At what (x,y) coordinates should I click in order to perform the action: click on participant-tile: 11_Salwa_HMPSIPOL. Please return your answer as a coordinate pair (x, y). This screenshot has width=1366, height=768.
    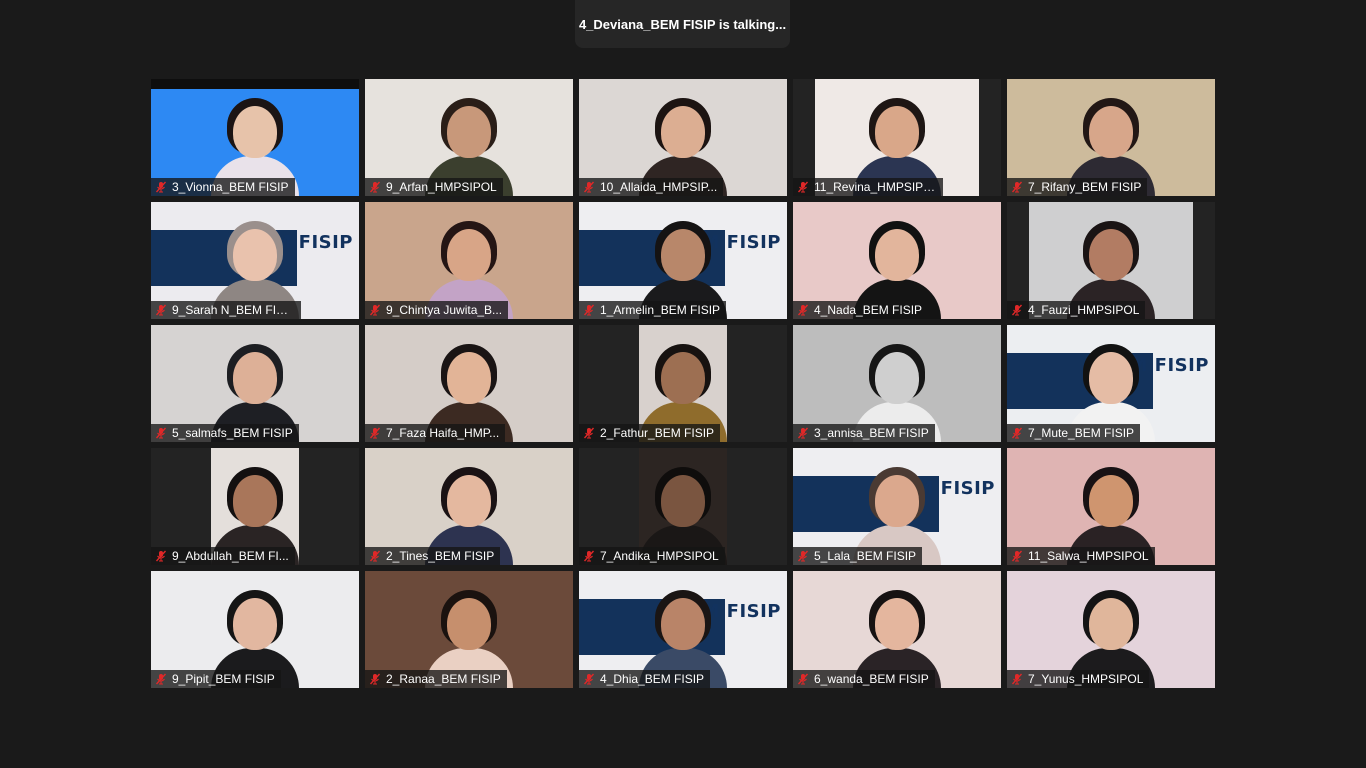
    Looking at the image, I should click on (1111, 506).